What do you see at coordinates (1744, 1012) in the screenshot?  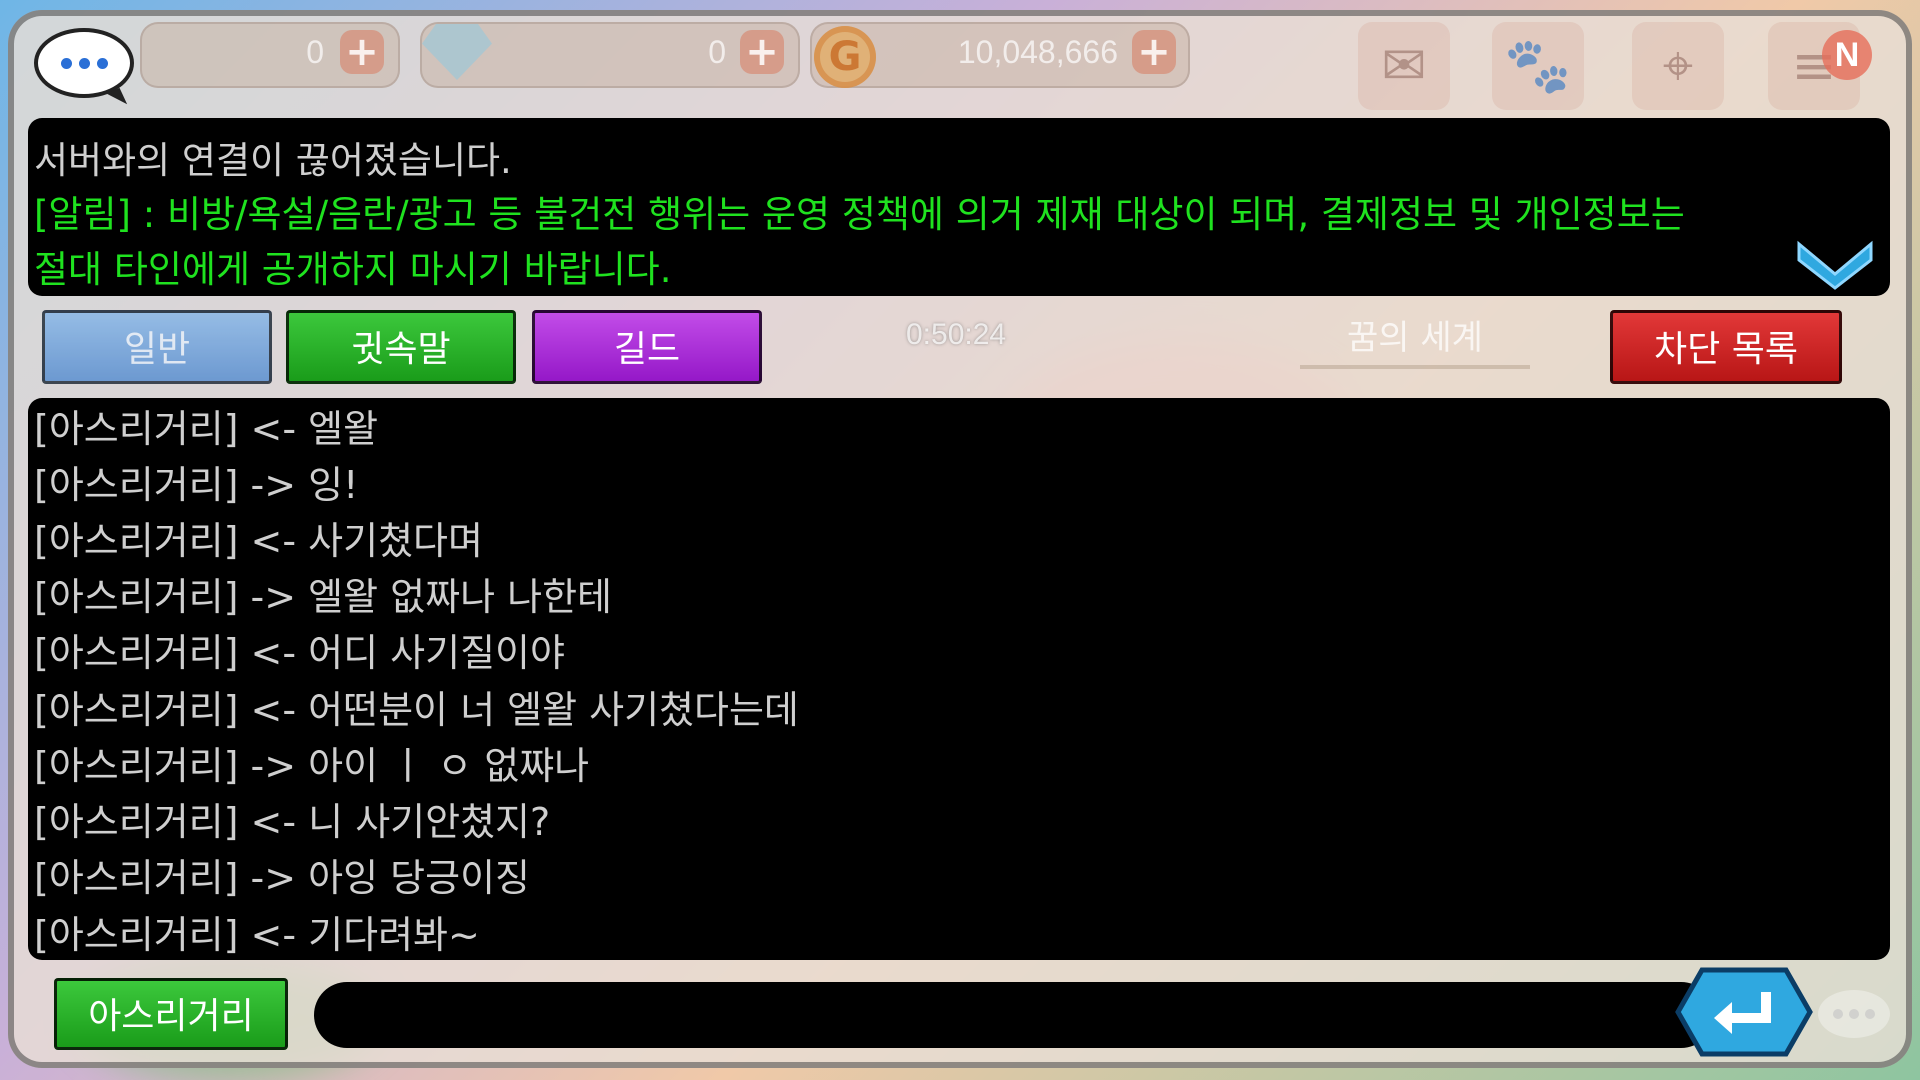 I see `send-button` at bounding box center [1744, 1012].